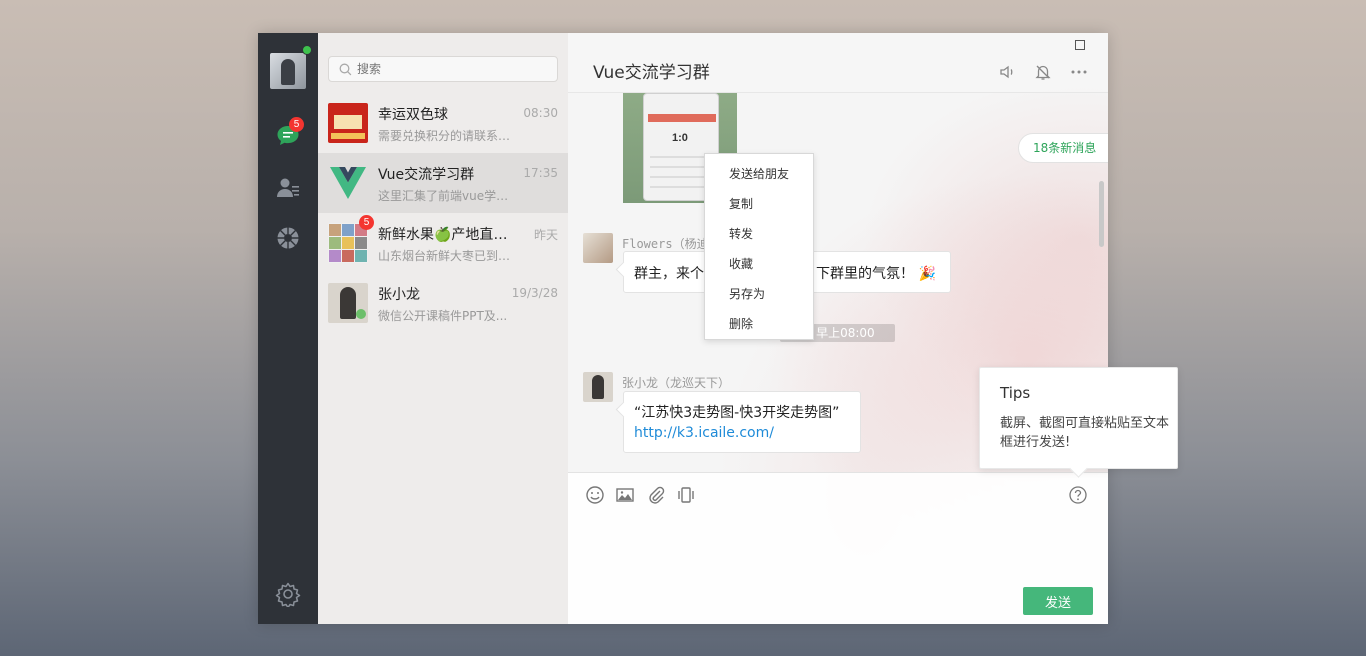 This screenshot has width=1366, height=656. I want to click on new-messages-pill: 18条新消息, so click(1063, 148).